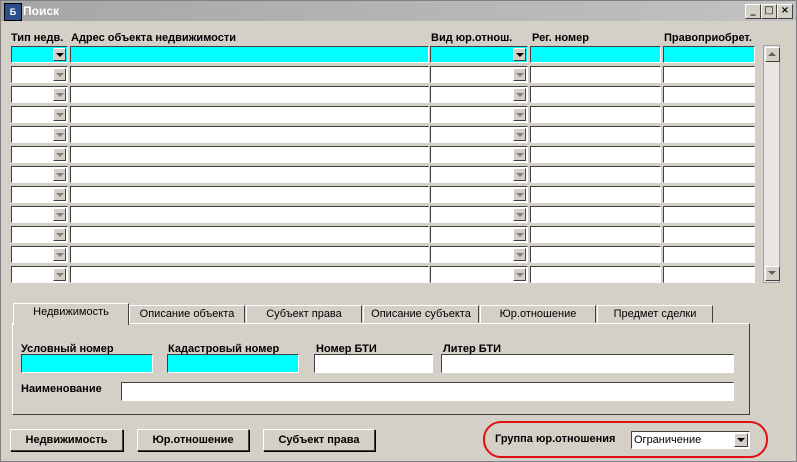 The image size is (797, 462). What do you see at coordinates (319, 440) in the screenshot?
I see `subject-button: Субъект права` at bounding box center [319, 440].